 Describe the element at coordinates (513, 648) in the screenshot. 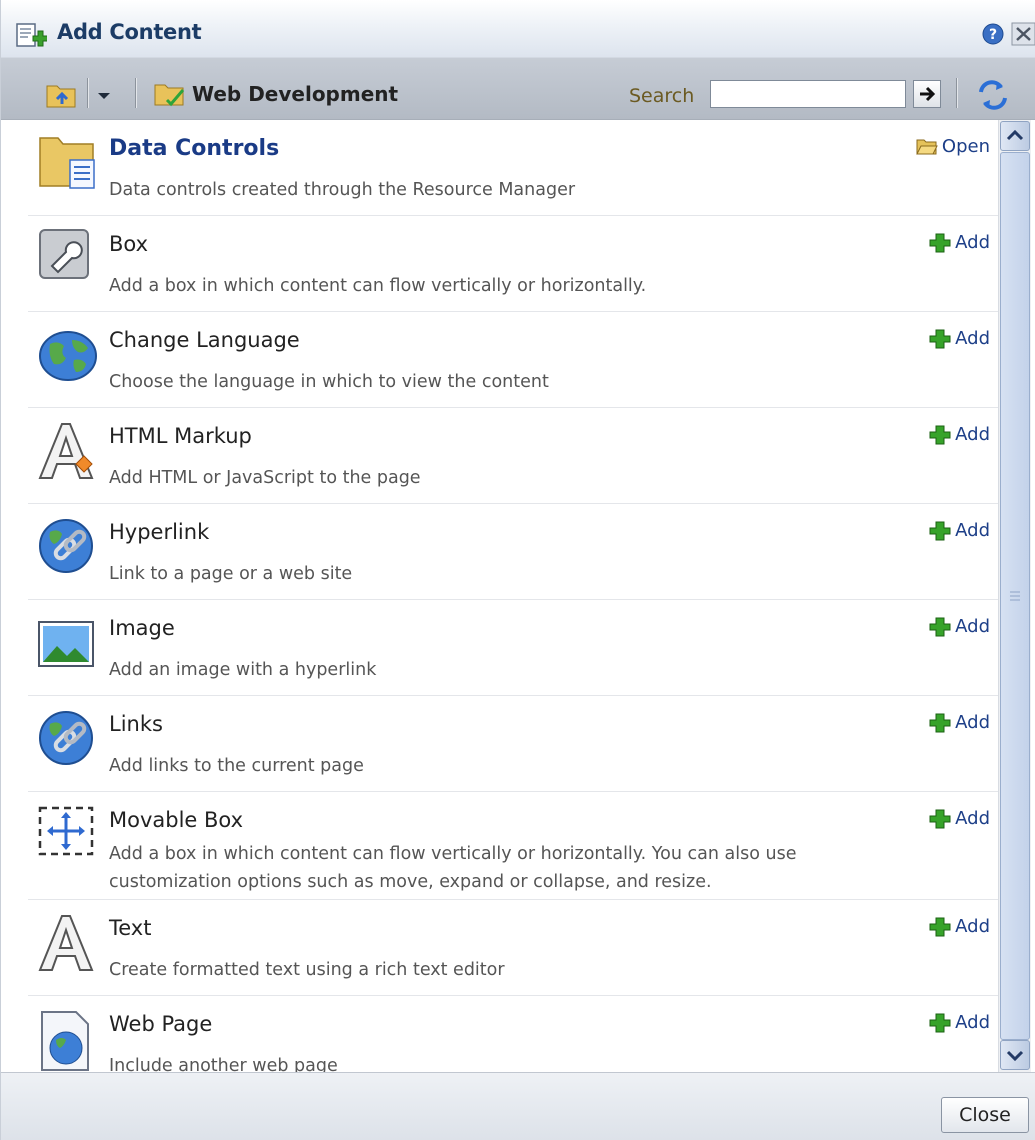

I see `list-item: Image Add an image with a hyperlink Add` at that location.